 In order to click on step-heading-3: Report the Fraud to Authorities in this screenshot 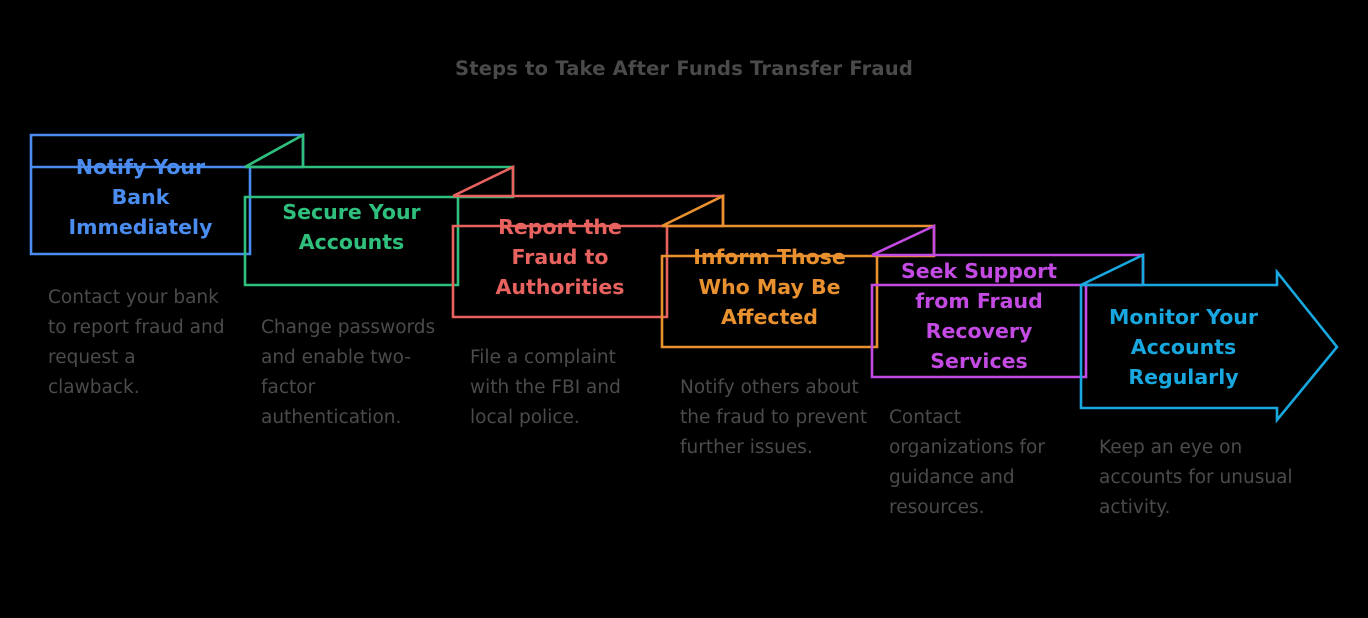, I will do `click(560, 257)`.